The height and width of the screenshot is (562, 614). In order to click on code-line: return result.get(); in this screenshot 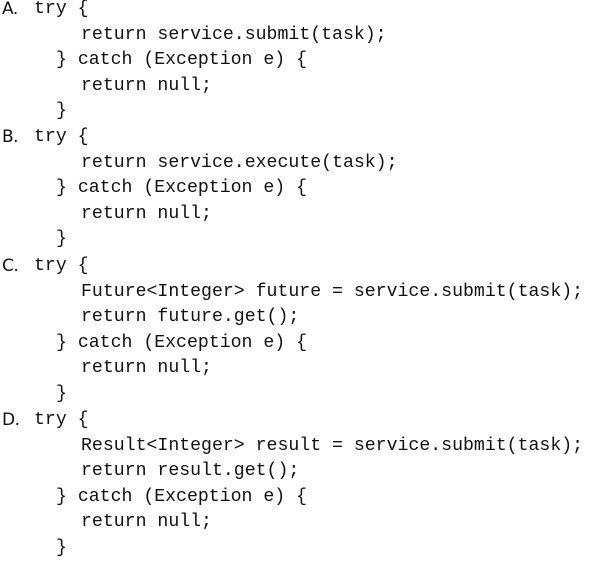, I will do `click(190, 471)`.